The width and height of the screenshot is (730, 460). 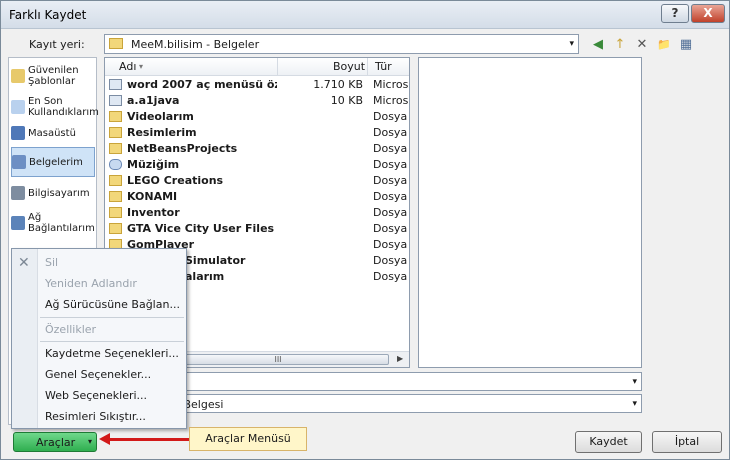 What do you see at coordinates (19, 162) in the screenshot?
I see `documents-icon` at bounding box center [19, 162].